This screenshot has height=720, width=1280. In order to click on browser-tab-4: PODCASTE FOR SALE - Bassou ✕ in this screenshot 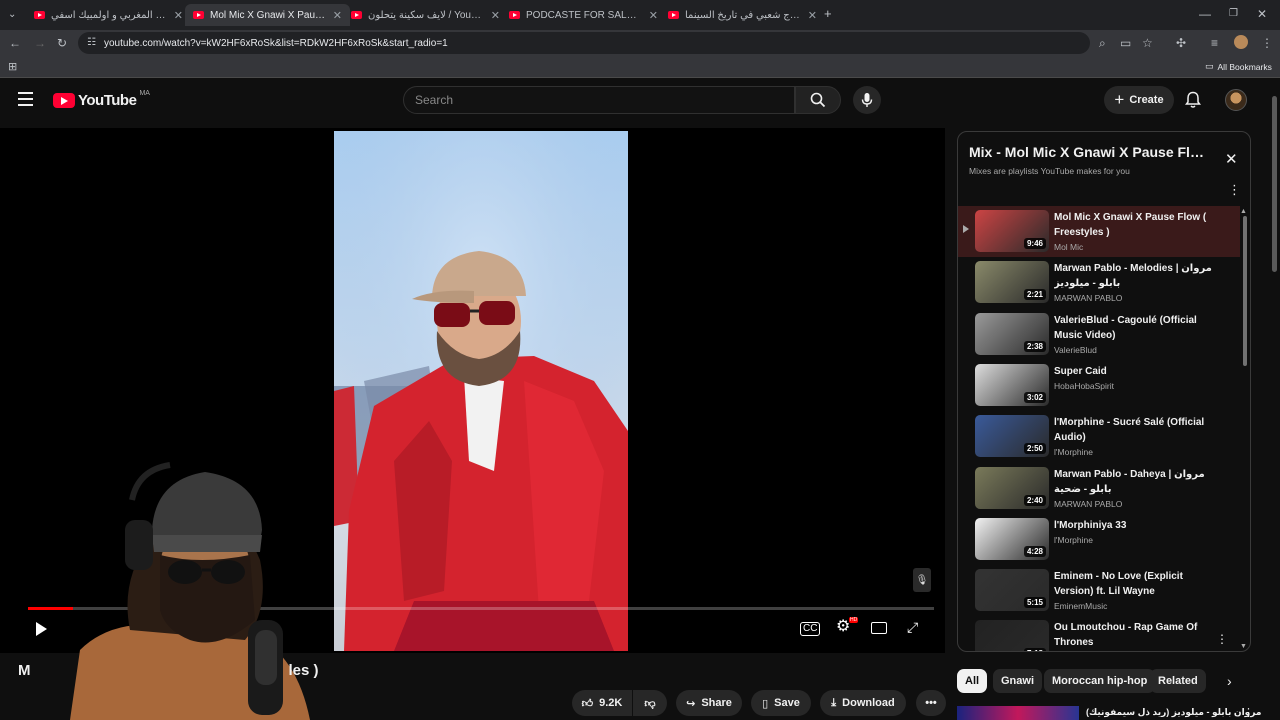, I will do `click(583, 15)`.